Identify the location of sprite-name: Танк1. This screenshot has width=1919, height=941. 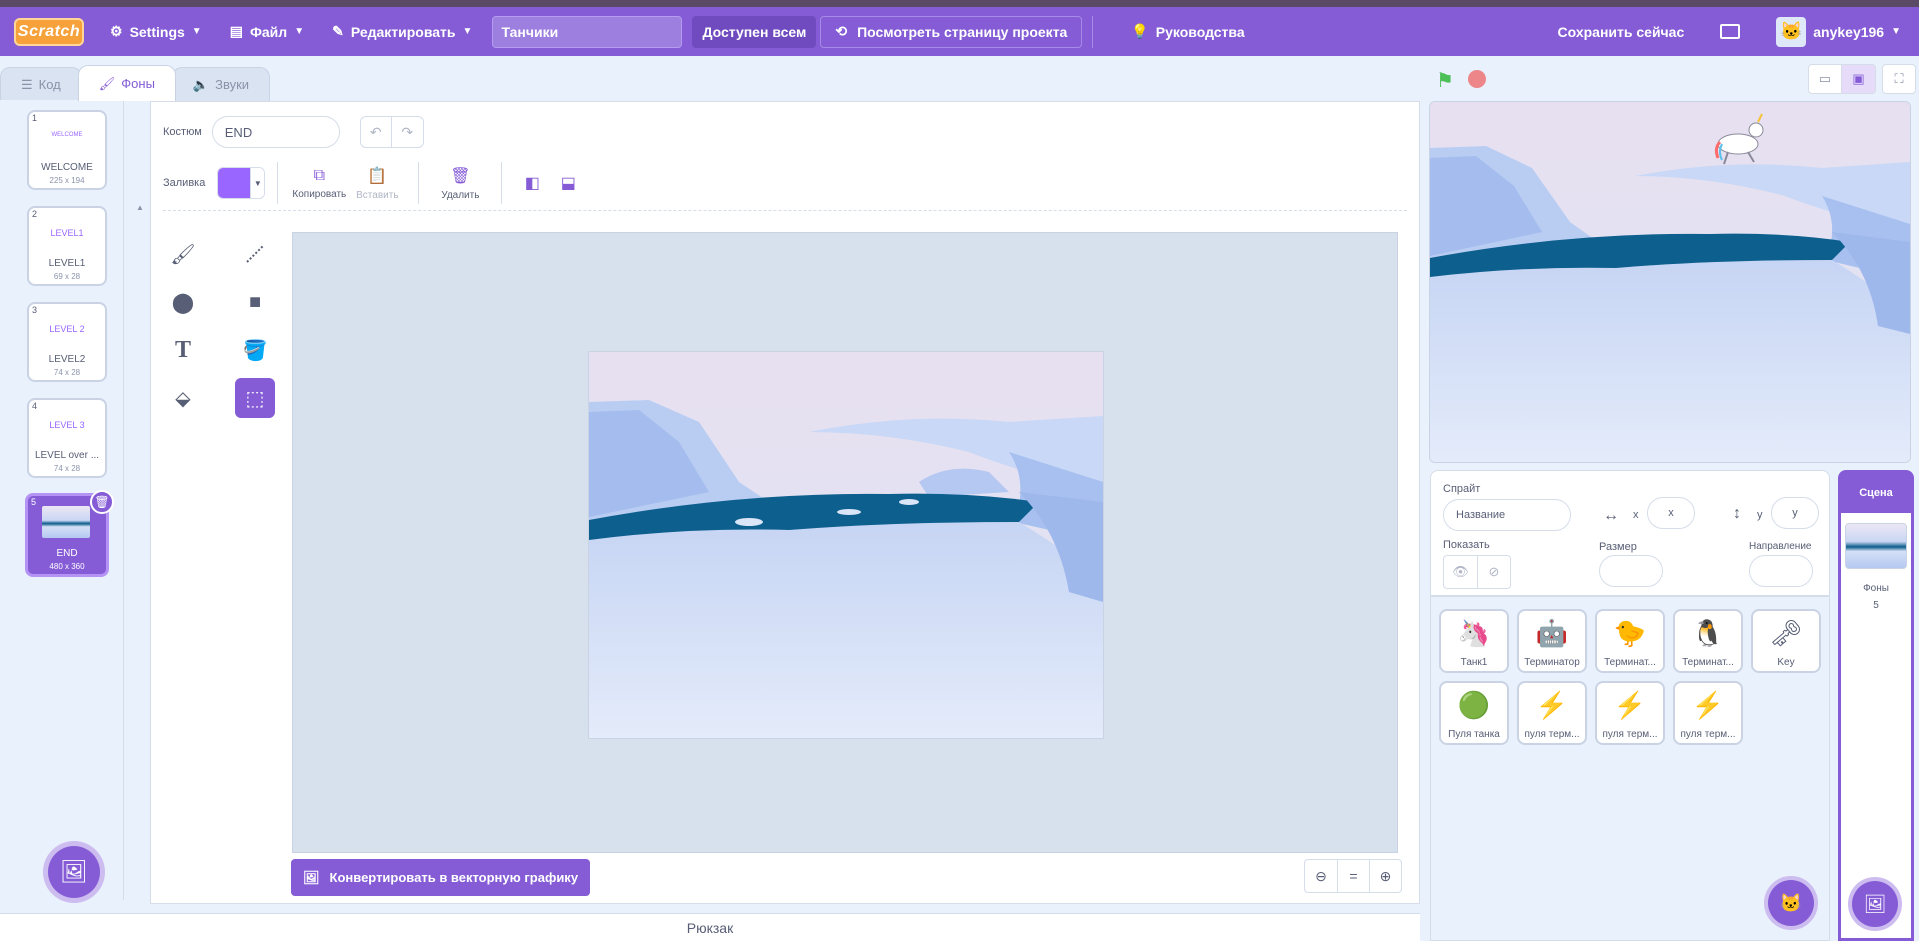
(1474, 662).